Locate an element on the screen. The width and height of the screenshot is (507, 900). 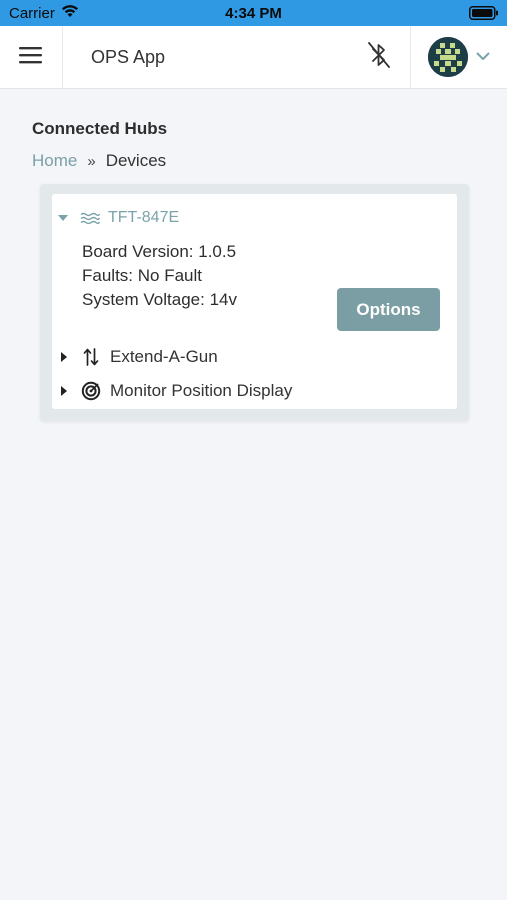
system-voltage: System Voltage: 14v is located at coordinates (159, 299).